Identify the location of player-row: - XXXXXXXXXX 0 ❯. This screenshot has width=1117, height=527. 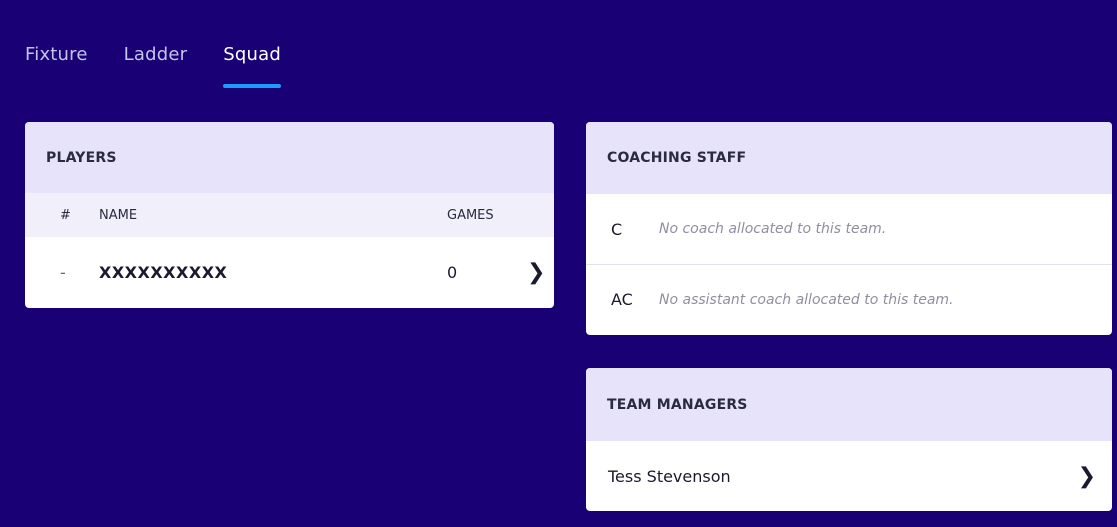
(289, 272).